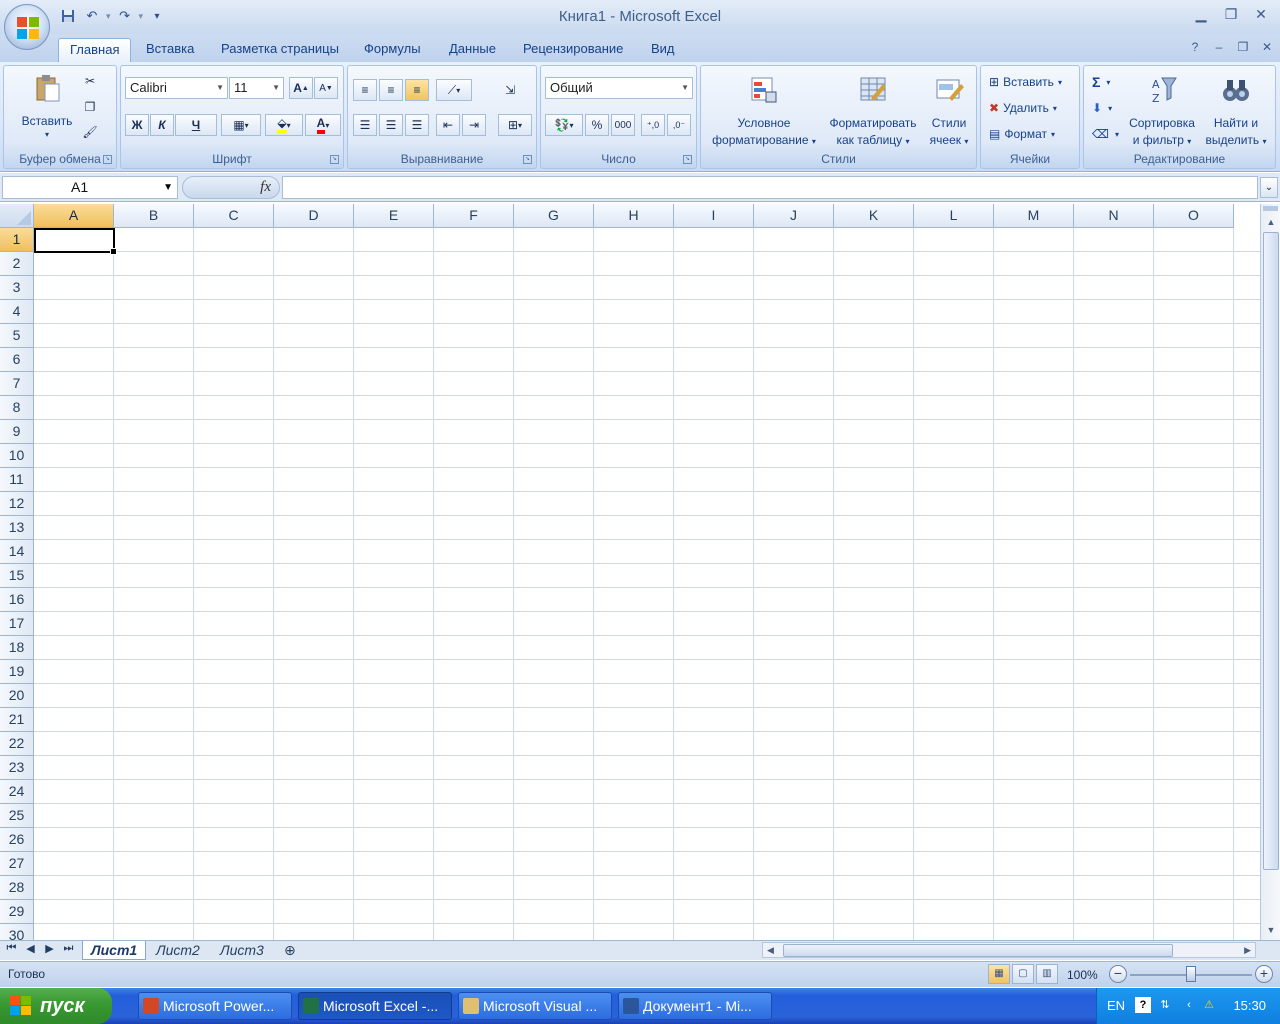 The image size is (1280, 1024). What do you see at coordinates (978, 950) in the screenshot?
I see `horizontal-scroll-thumb` at bounding box center [978, 950].